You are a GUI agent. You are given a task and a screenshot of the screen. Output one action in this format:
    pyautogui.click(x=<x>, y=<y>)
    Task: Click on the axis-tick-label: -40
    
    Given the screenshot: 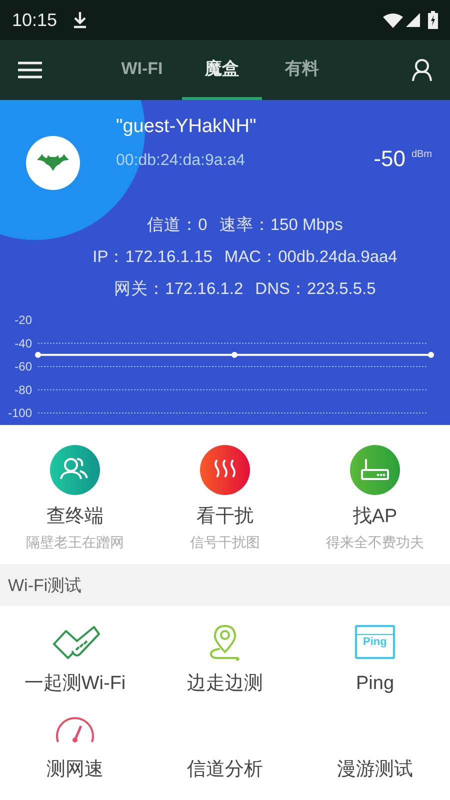 What is the action you would take?
    pyautogui.click(x=23, y=343)
    